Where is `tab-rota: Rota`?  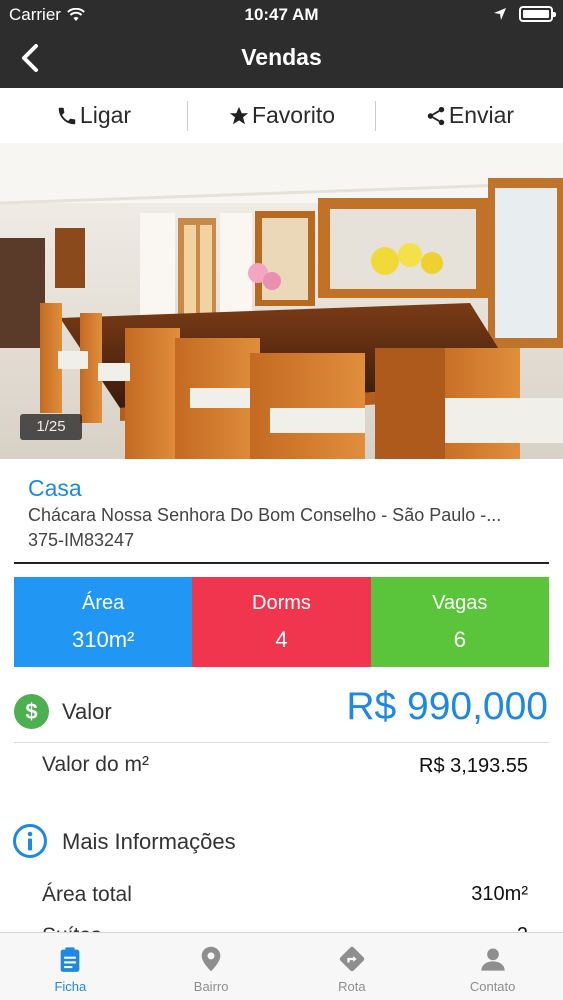 tab-rota: Rota is located at coordinates (352, 966).